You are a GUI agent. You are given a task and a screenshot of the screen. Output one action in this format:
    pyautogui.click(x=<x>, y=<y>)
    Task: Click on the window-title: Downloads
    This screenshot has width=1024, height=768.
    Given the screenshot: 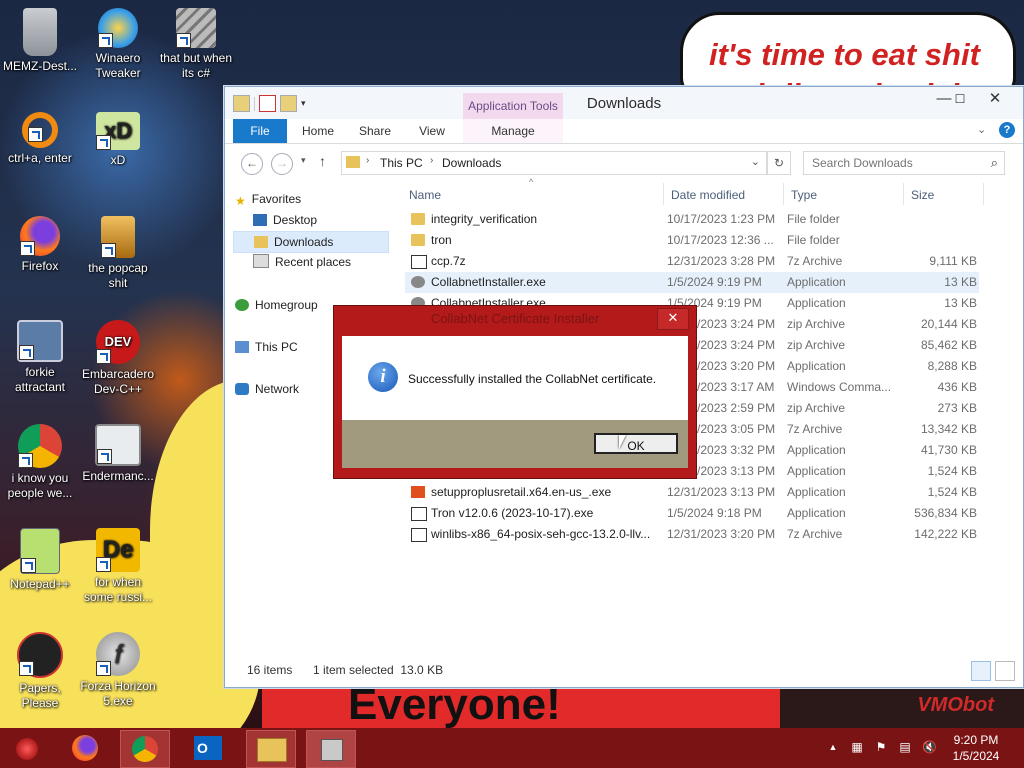 What is the action you would take?
    pyautogui.click(x=624, y=103)
    